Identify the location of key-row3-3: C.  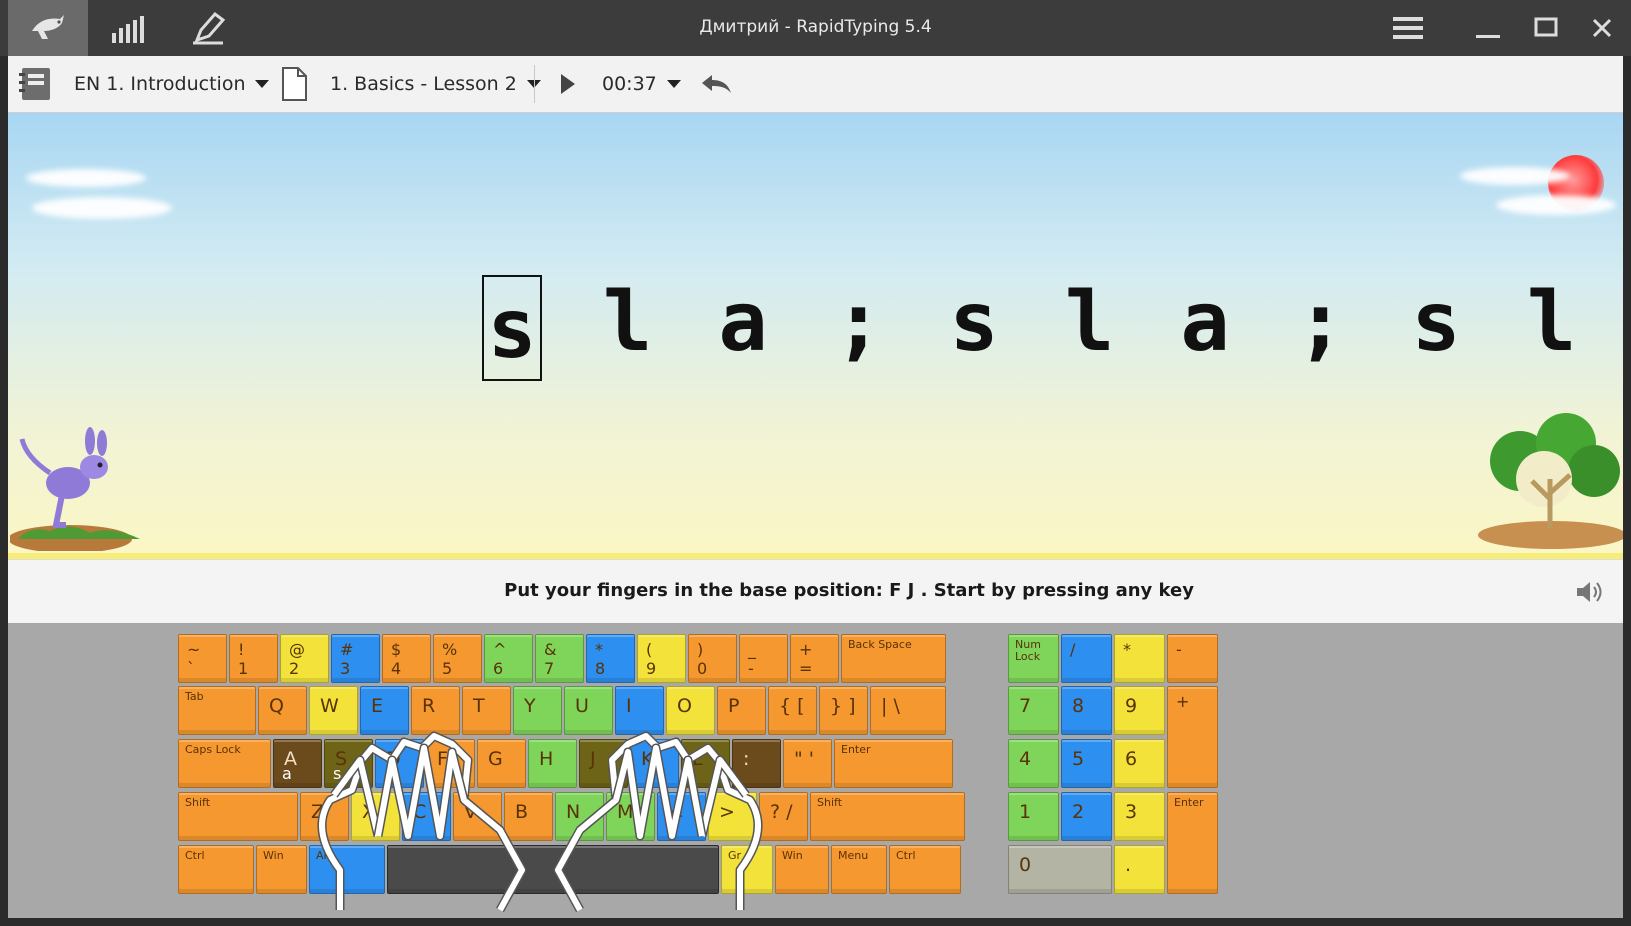
(426, 816).